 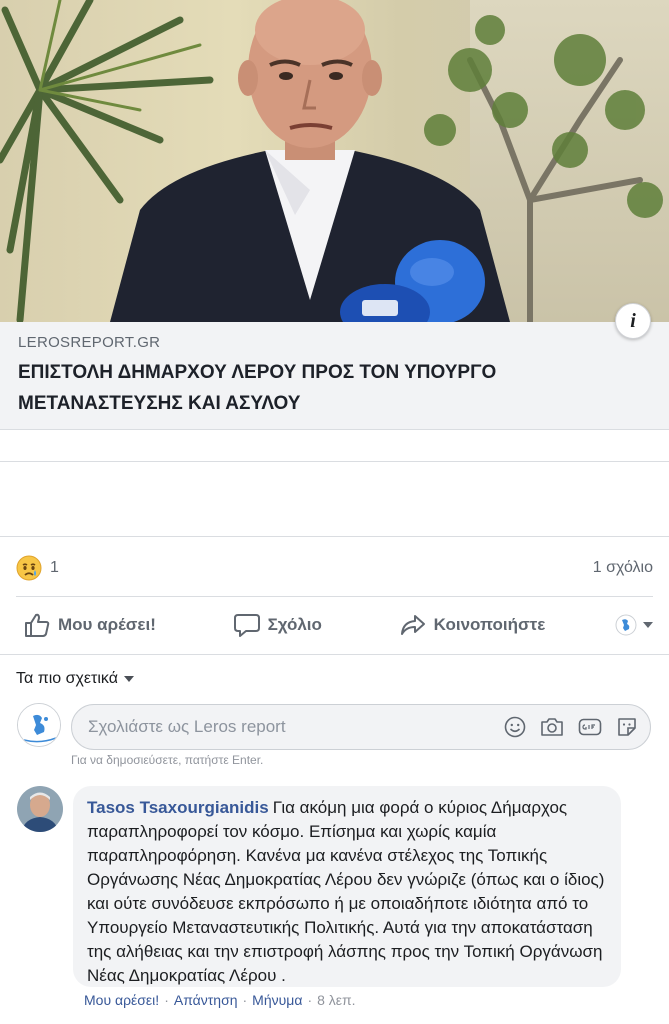 I want to click on info-button: i, so click(x=633, y=321).